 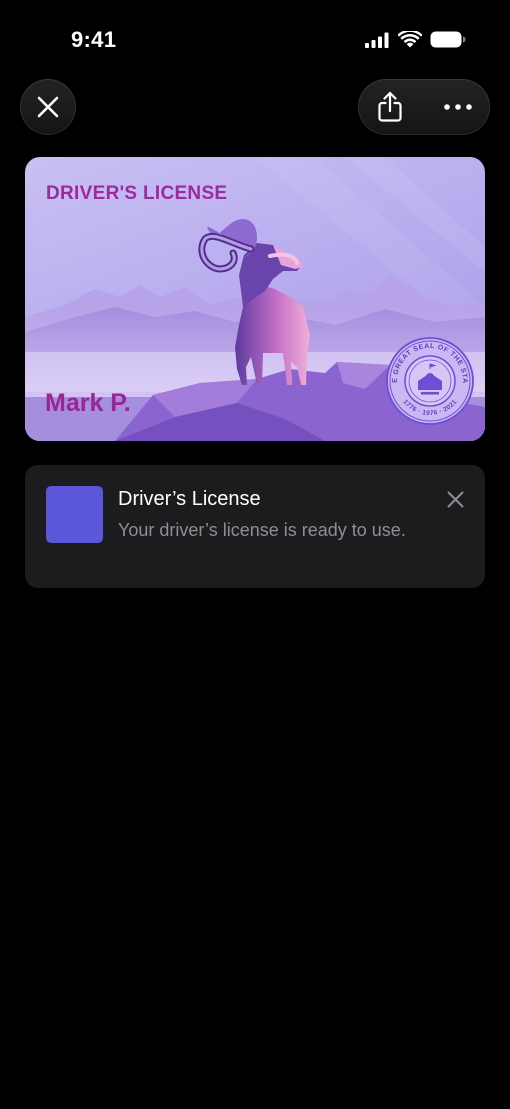 I want to click on status-icons, so click(x=415, y=39).